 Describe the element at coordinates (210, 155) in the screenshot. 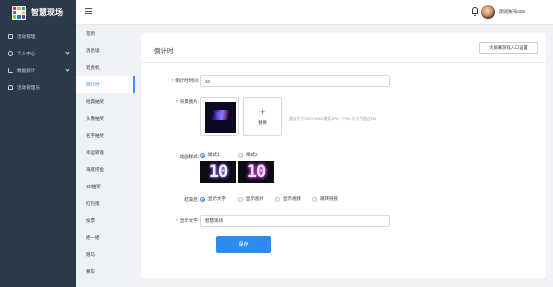

I see `animation-style-1-radio: 样式1` at that location.